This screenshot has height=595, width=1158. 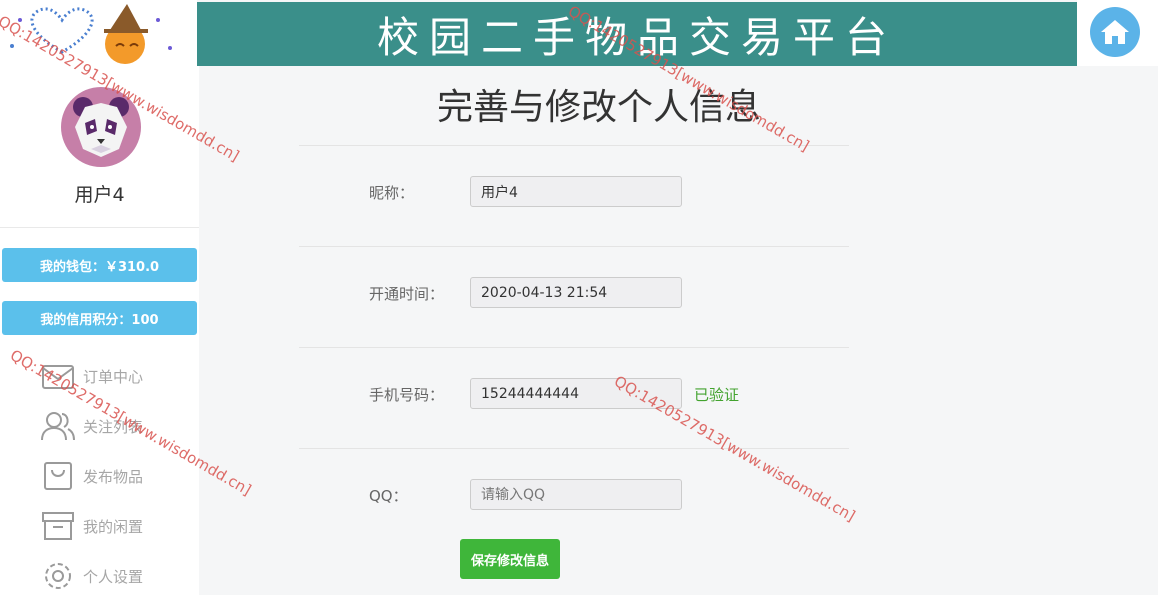 What do you see at coordinates (576, 393) in the screenshot?
I see `phone-input` at bounding box center [576, 393].